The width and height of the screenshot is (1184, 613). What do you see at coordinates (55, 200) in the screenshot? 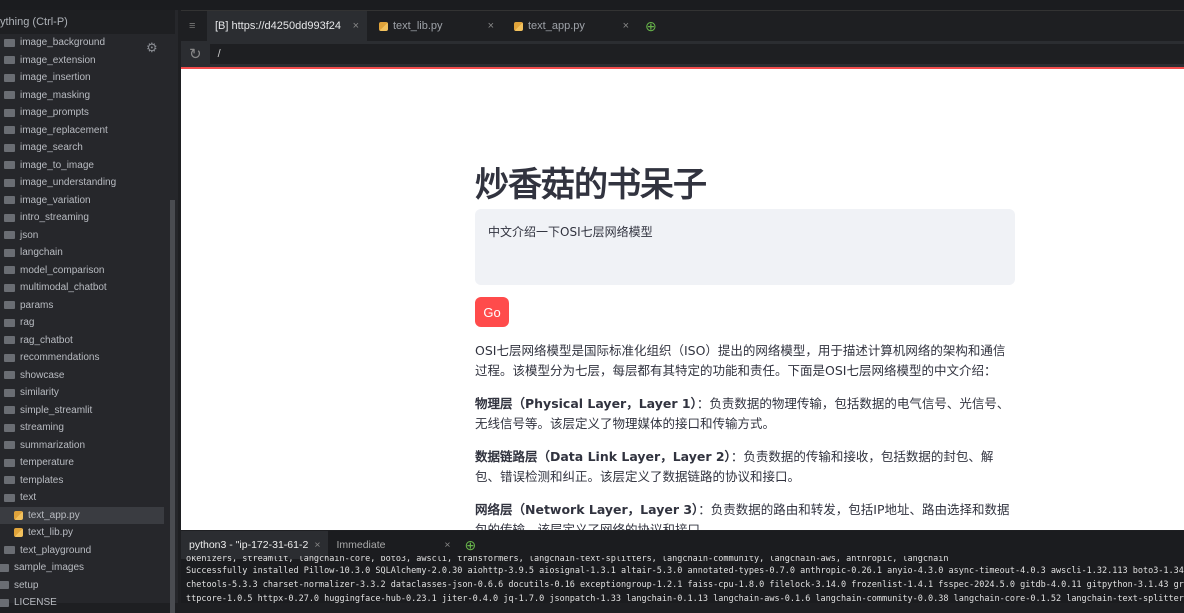
I see `item-label: image_variation` at bounding box center [55, 200].